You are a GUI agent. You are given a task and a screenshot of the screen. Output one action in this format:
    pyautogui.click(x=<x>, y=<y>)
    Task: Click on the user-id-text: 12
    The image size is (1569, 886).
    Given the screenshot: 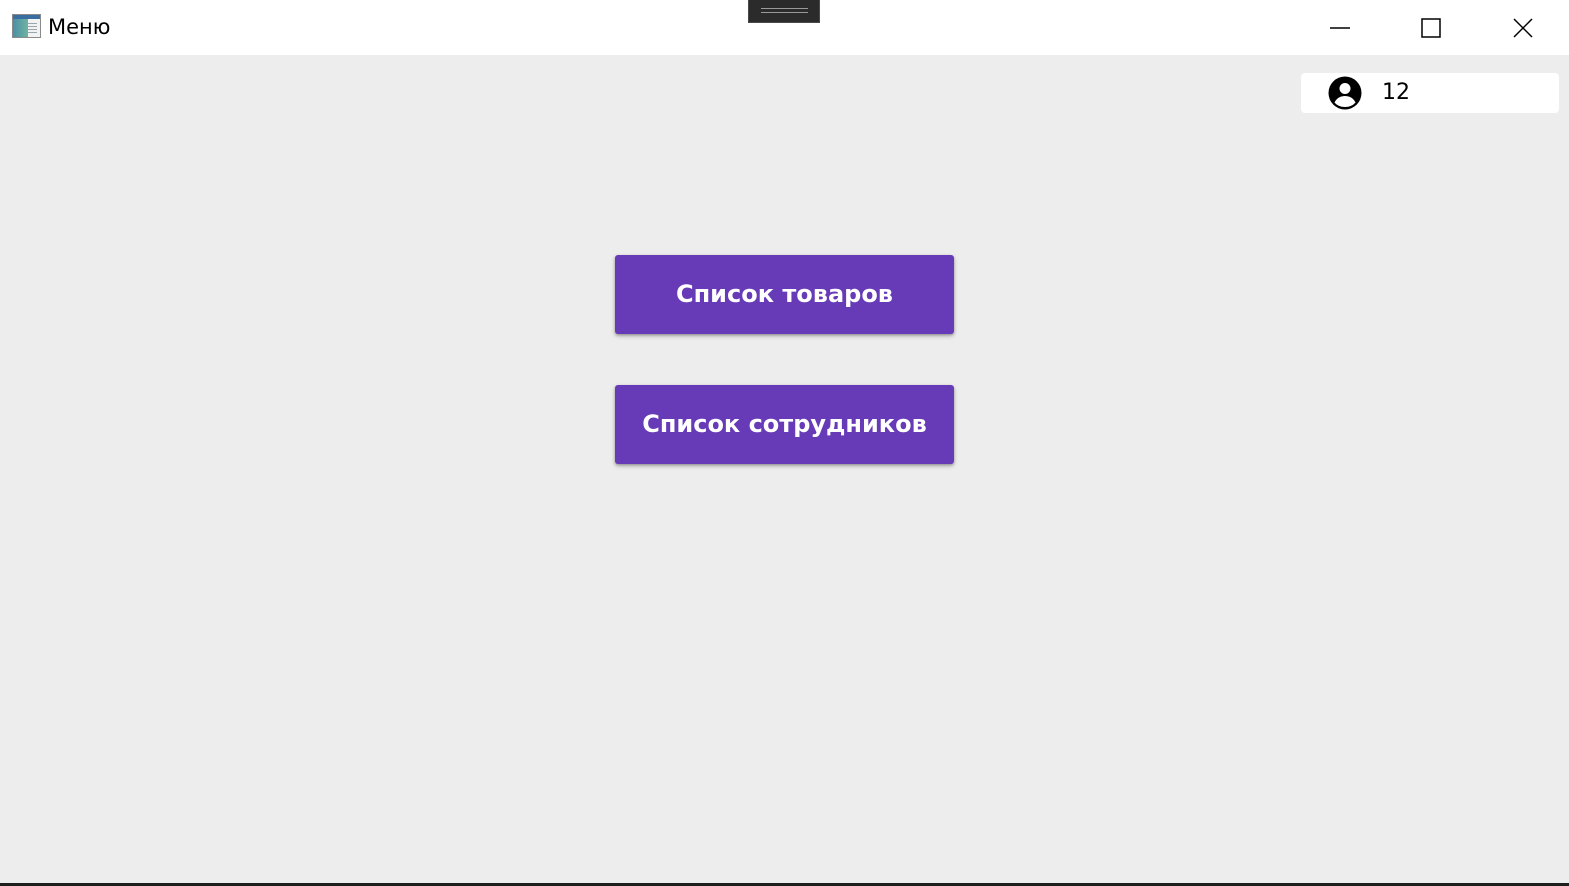 What is the action you would take?
    pyautogui.click(x=1396, y=92)
    